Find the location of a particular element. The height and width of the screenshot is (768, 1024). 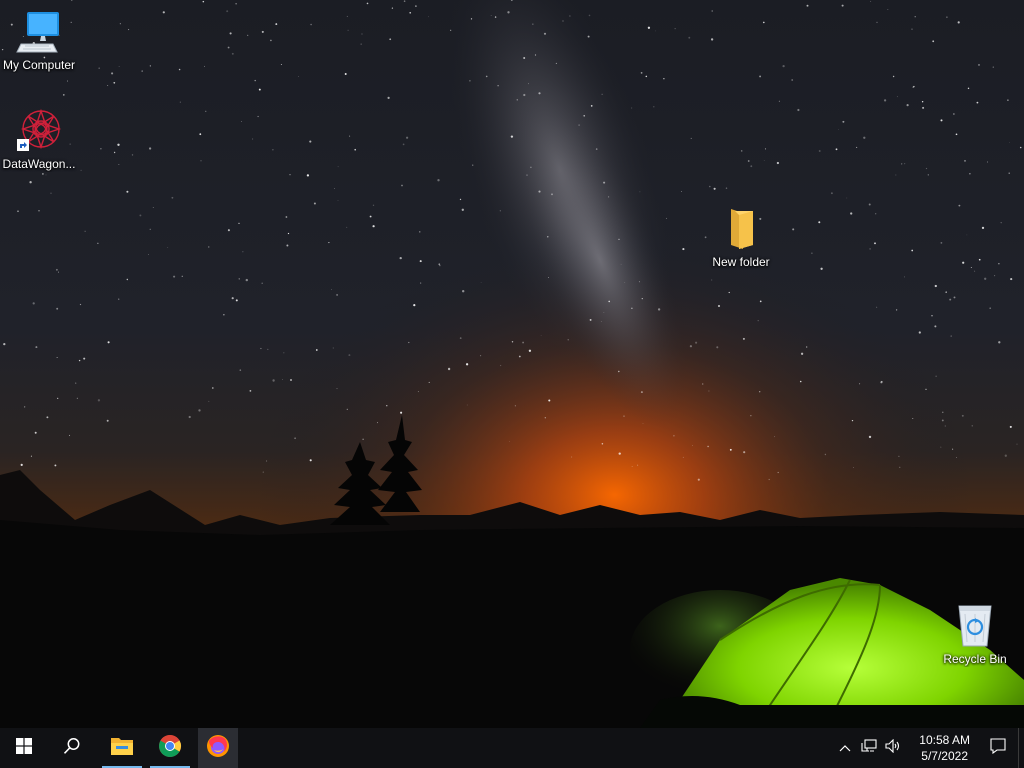

taskbar-clock: 10:58 AM 5/7/2022 is located at coordinates (944, 748).